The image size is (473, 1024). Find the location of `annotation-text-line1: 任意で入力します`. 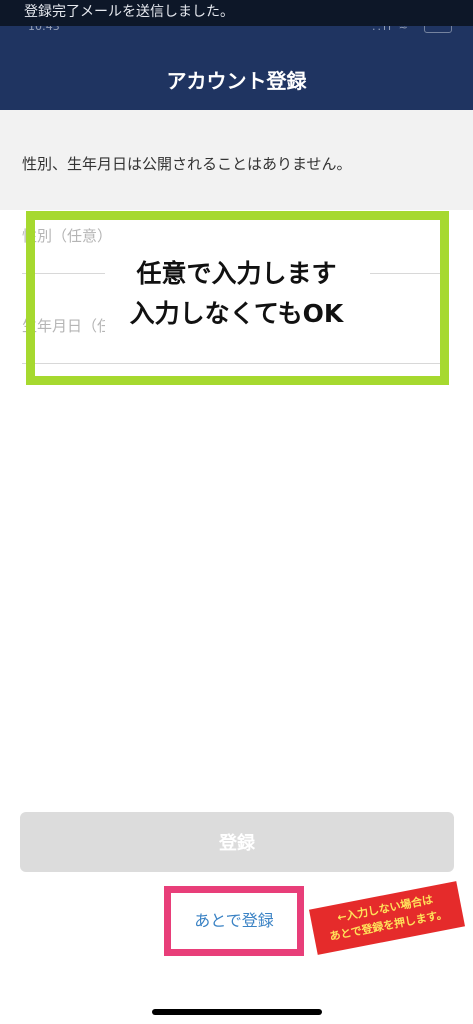

annotation-text-line1: 任意で入力します is located at coordinates (236, 273).